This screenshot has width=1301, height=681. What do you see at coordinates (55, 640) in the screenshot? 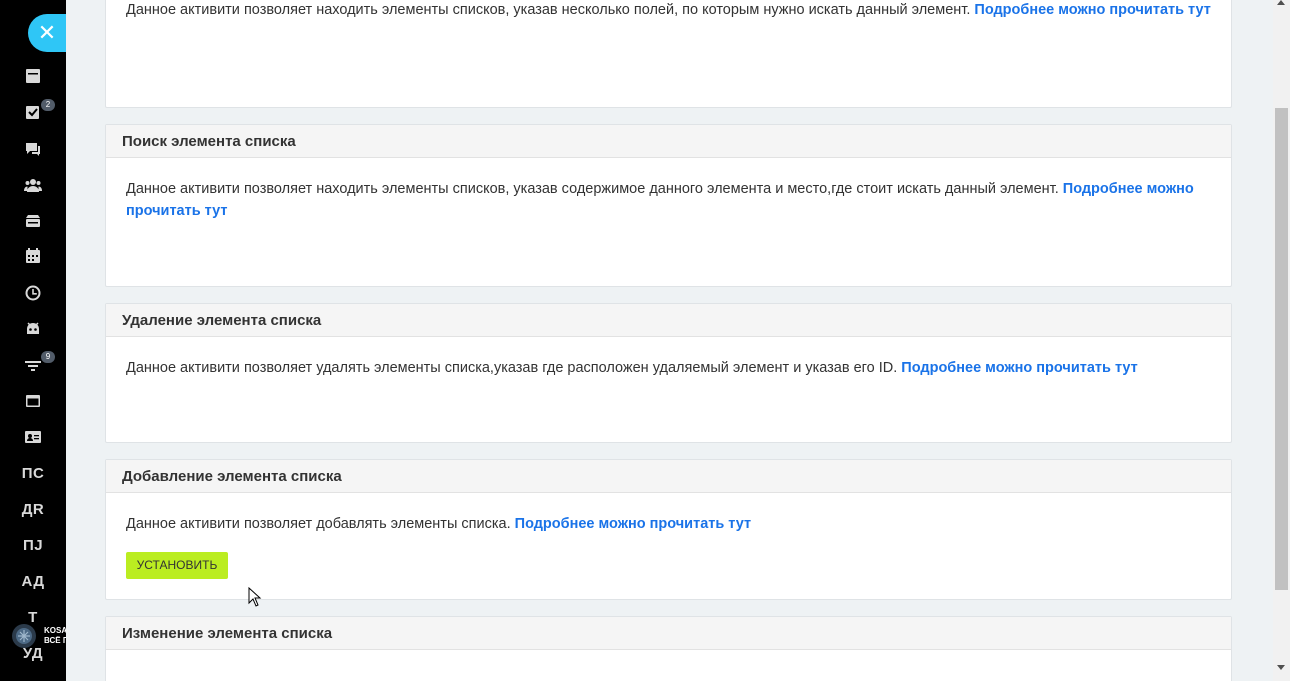
I see `company-name-line-2: ВСЁ П` at bounding box center [55, 640].